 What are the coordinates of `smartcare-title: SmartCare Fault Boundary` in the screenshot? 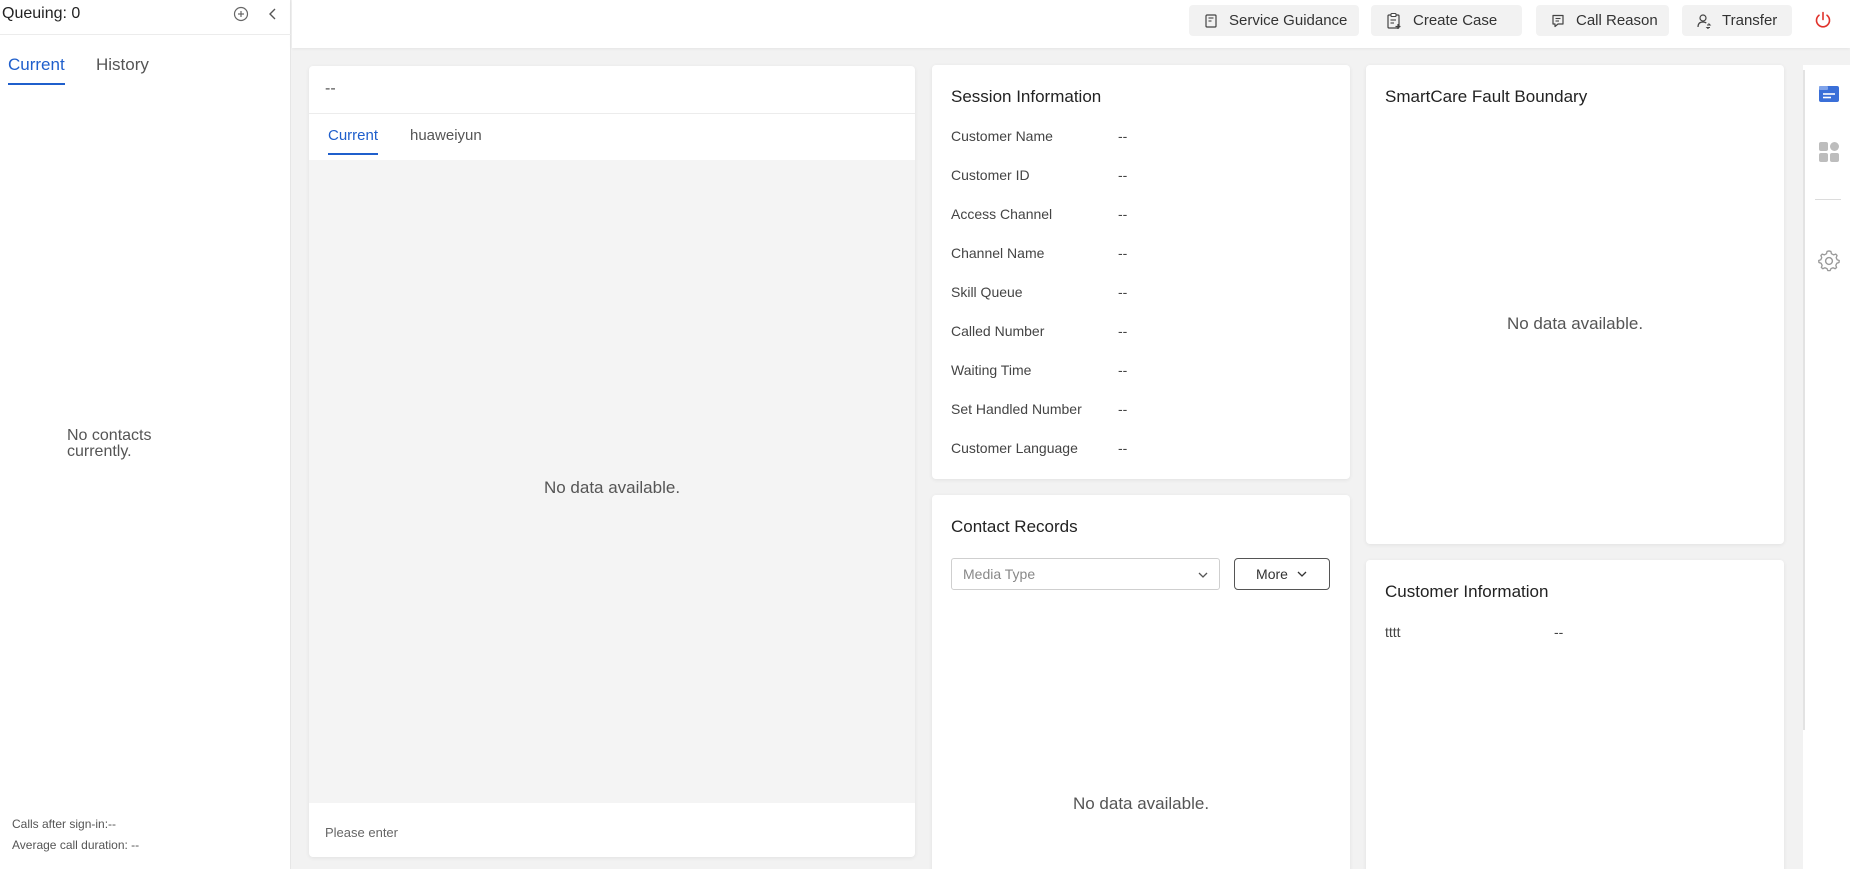 It's located at (1486, 96).